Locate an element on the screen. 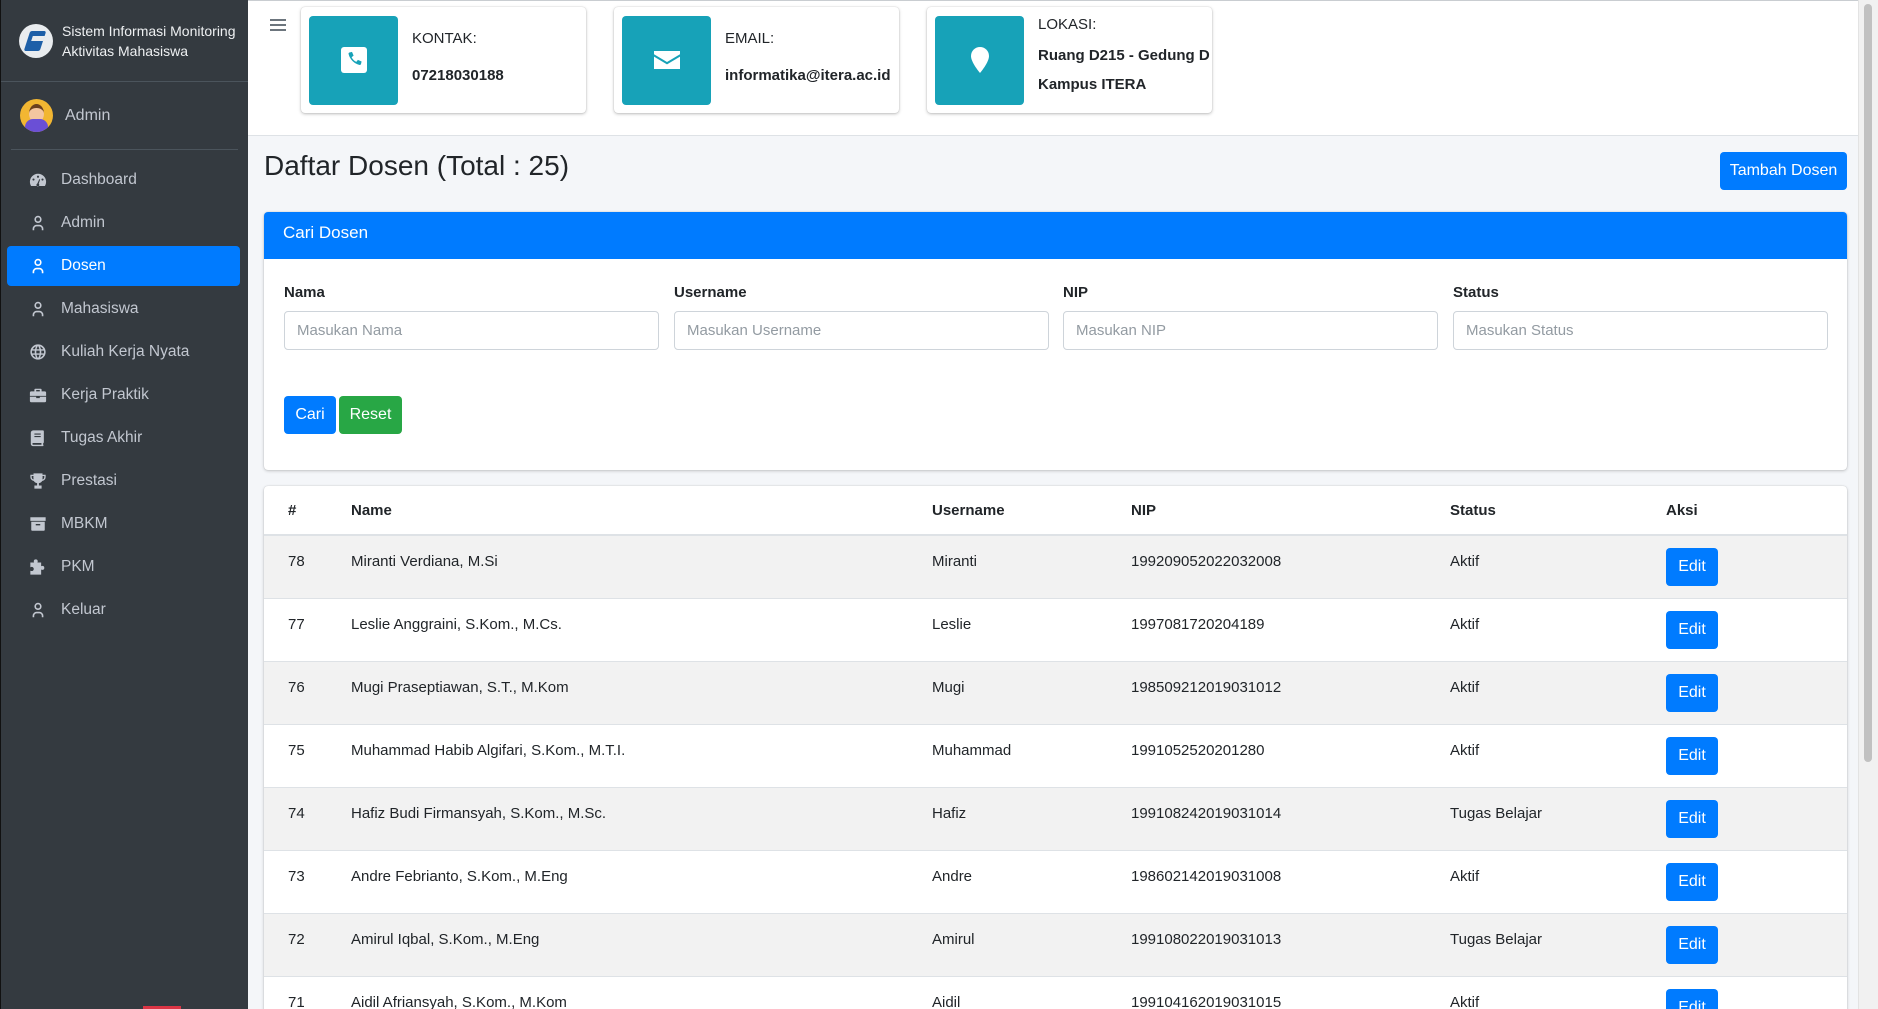 This screenshot has height=1009, width=1878. sidebar-item-label: Dosen is located at coordinates (83, 265).